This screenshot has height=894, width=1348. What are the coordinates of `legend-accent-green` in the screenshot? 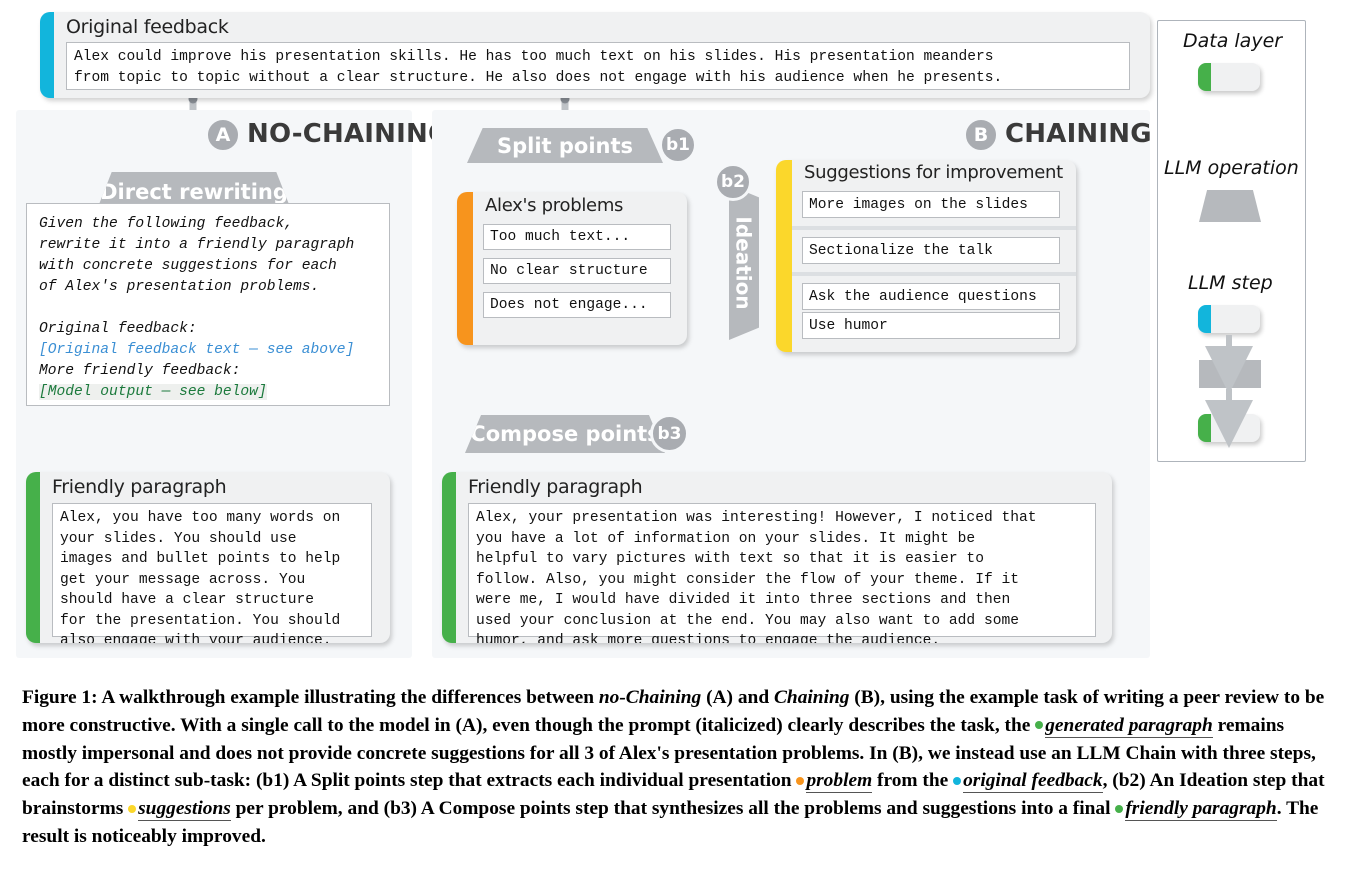 It's located at (1204, 77).